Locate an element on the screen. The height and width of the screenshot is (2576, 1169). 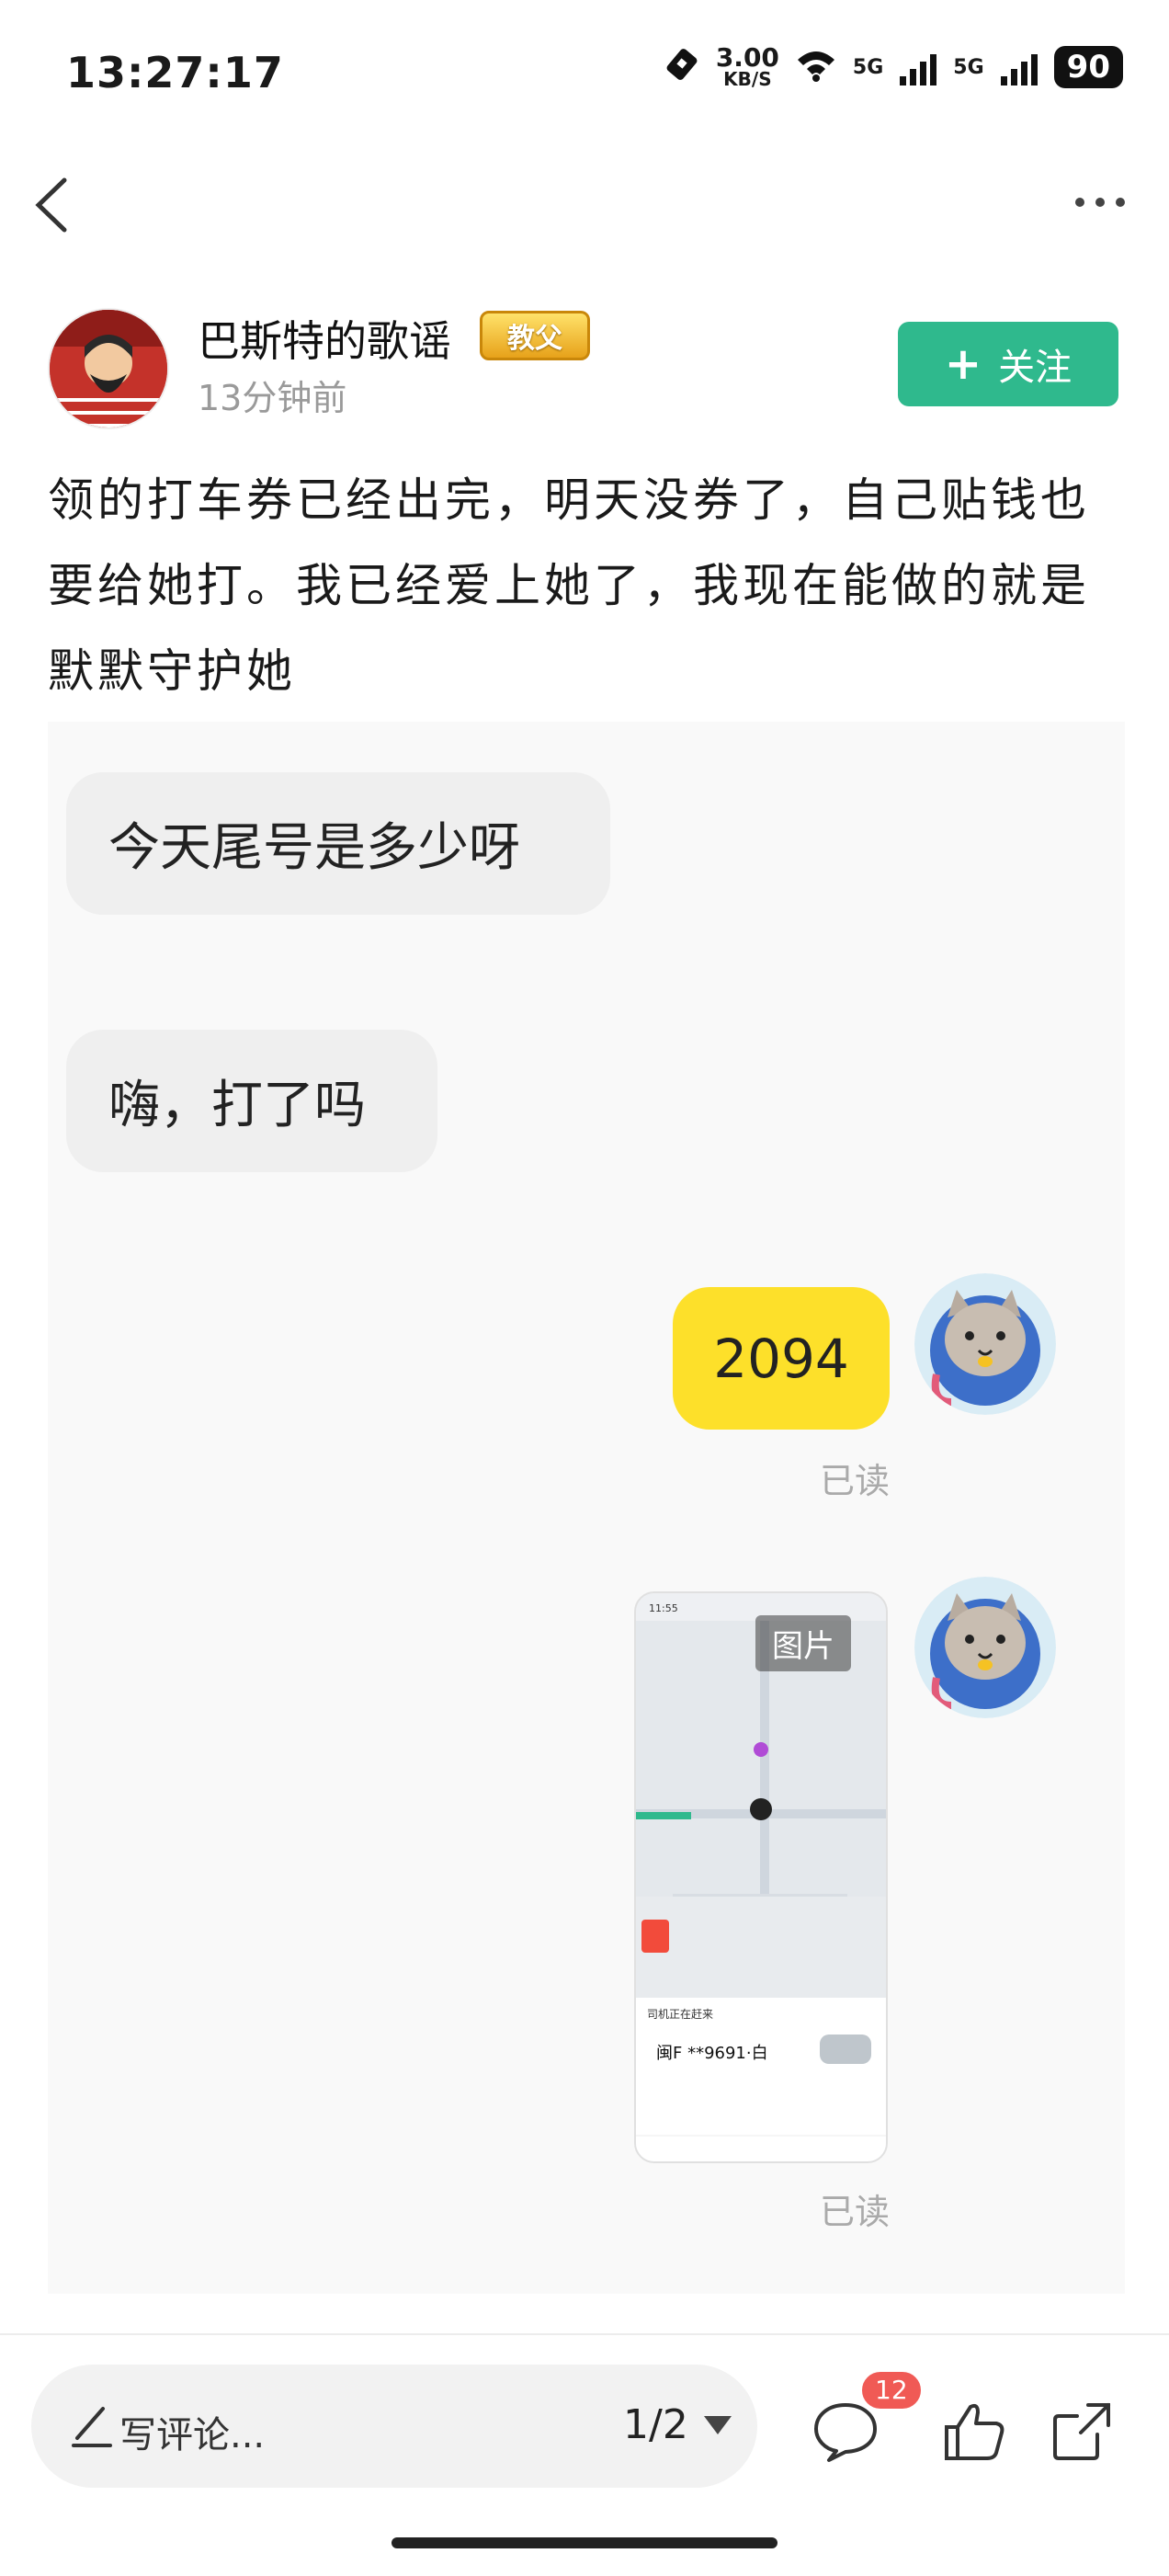
follow-label: 关注 is located at coordinates (1035, 368).